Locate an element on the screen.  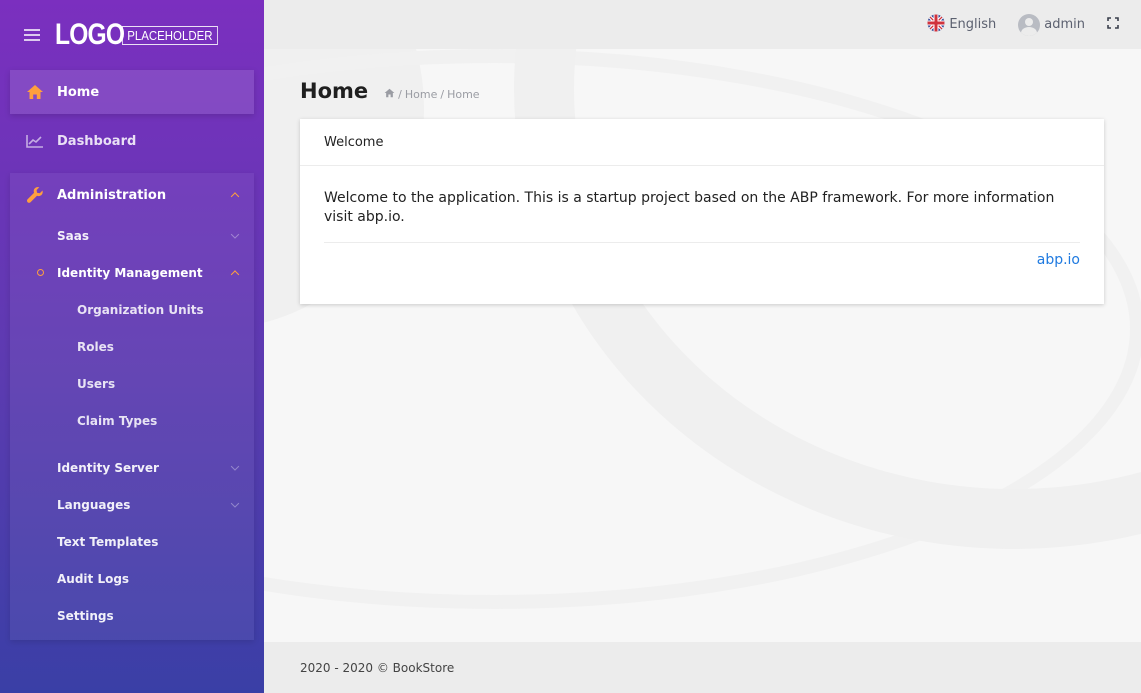
topbar: English admin is located at coordinates (702, 24).